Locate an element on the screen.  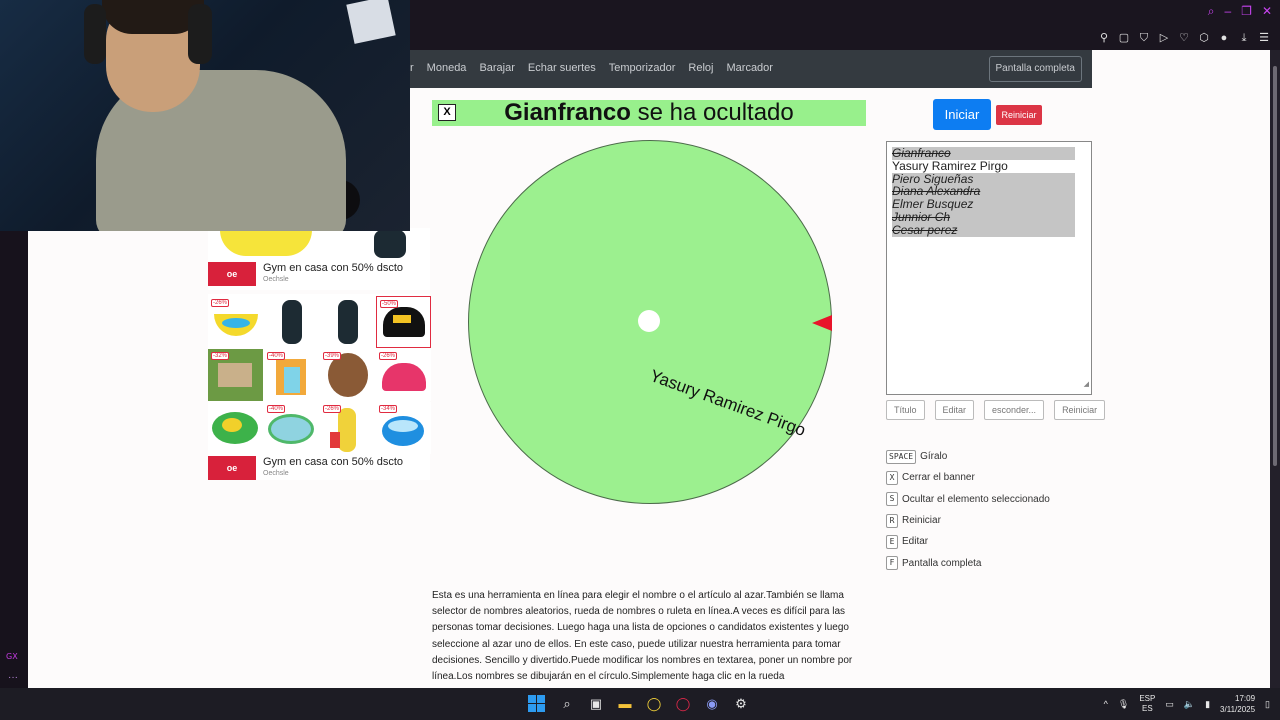
clock: 17:09 3/11/2025 is located at coordinates (1237, 704).